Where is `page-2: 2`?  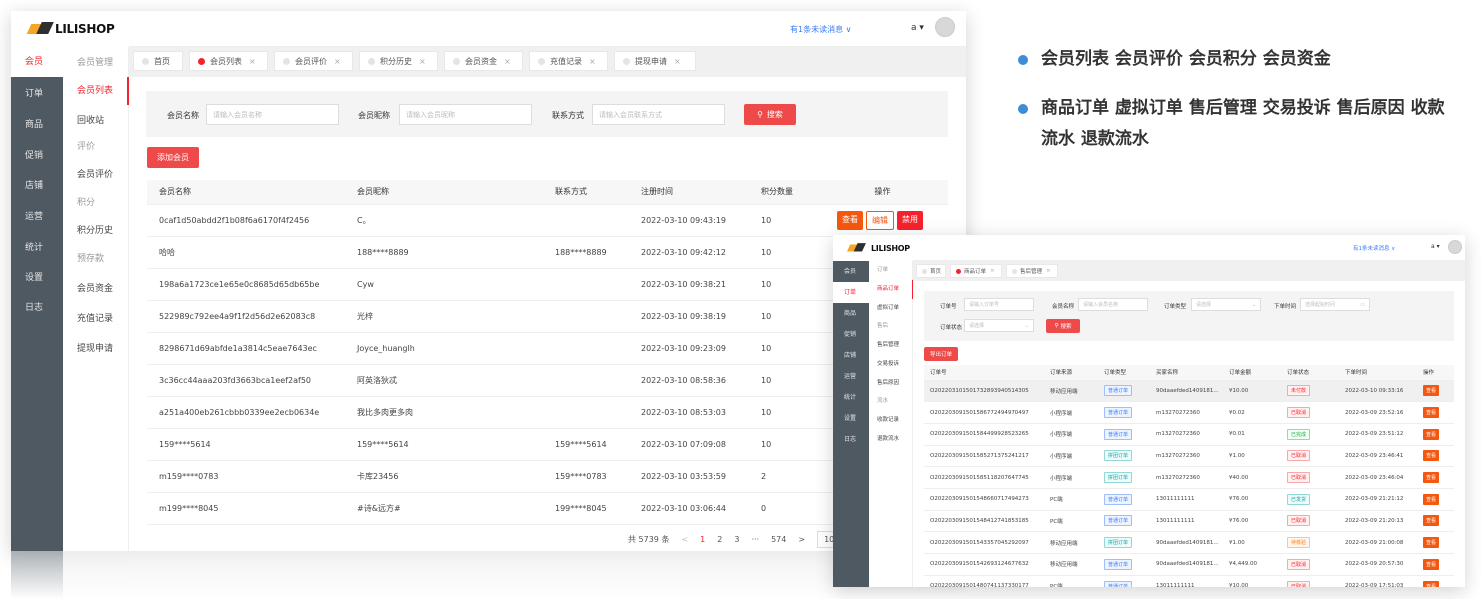
page-2: 2 is located at coordinates (719, 539).